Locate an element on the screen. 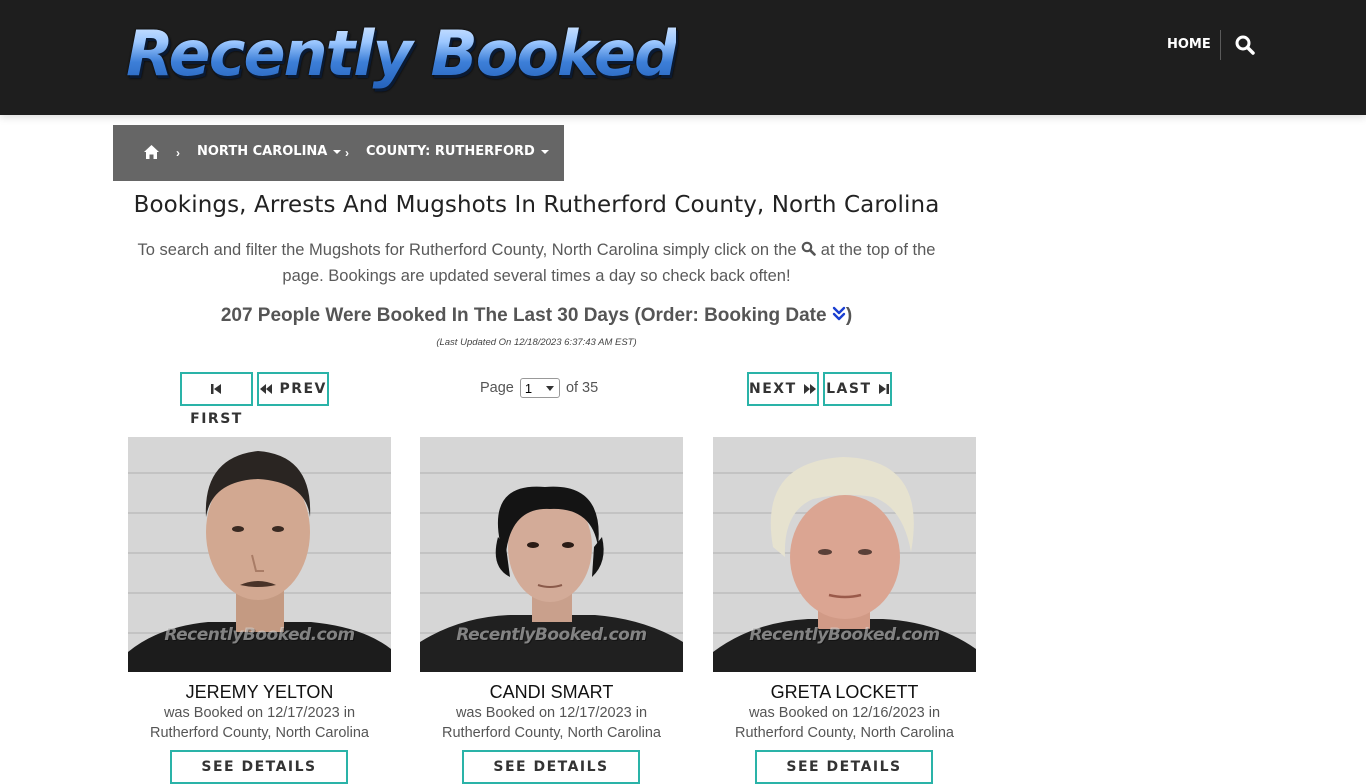 The image size is (1366, 784). nav-divider is located at coordinates (1220, 45).